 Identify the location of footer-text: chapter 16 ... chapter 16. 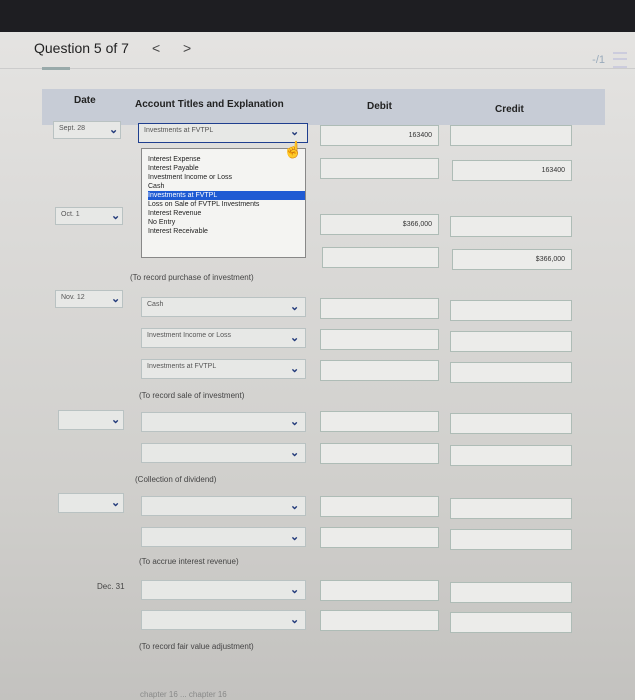
(183, 694).